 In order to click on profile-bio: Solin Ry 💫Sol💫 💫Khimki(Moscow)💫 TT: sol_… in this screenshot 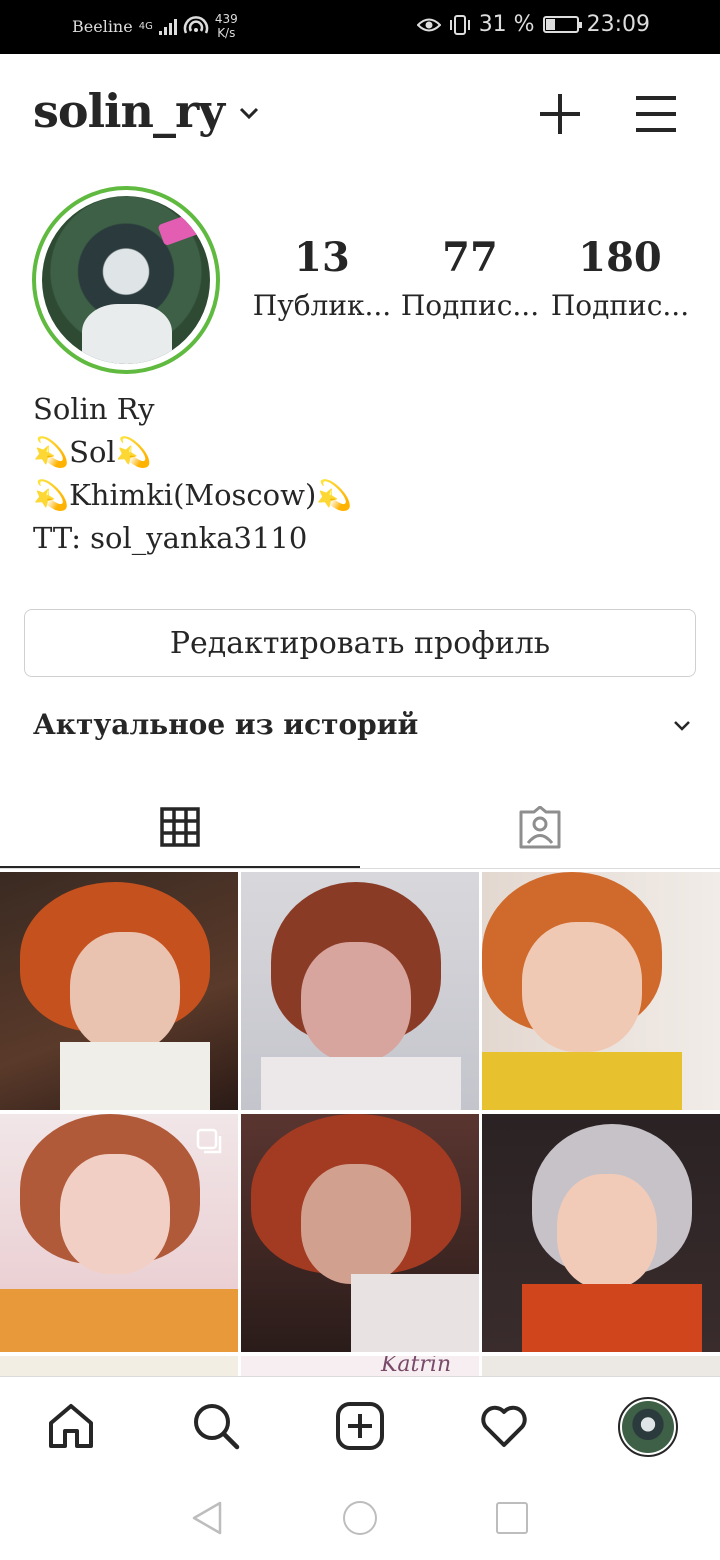, I will do `click(192, 474)`.